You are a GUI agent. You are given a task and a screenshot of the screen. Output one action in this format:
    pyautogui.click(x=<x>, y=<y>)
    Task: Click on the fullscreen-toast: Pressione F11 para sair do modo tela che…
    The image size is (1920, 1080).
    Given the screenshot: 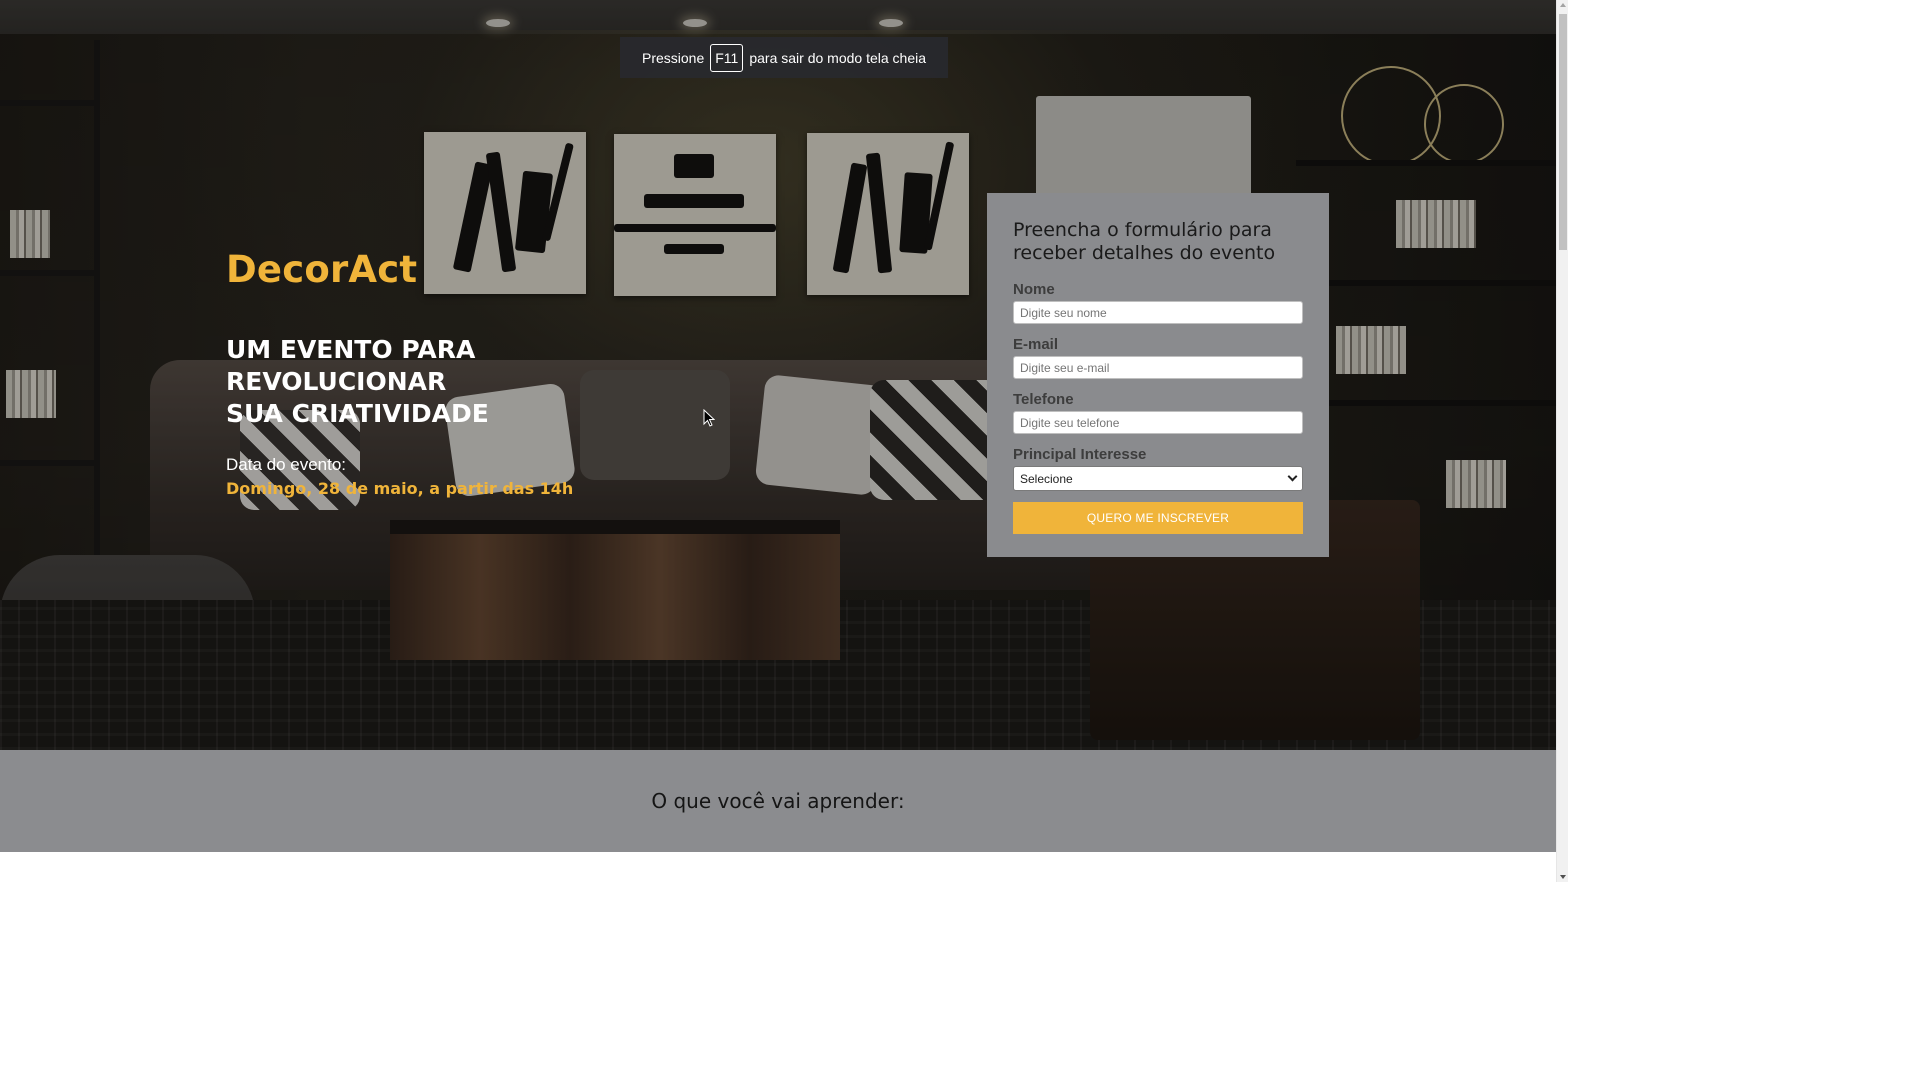 What is the action you would take?
    pyautogui.click(x=784, y=57)
    